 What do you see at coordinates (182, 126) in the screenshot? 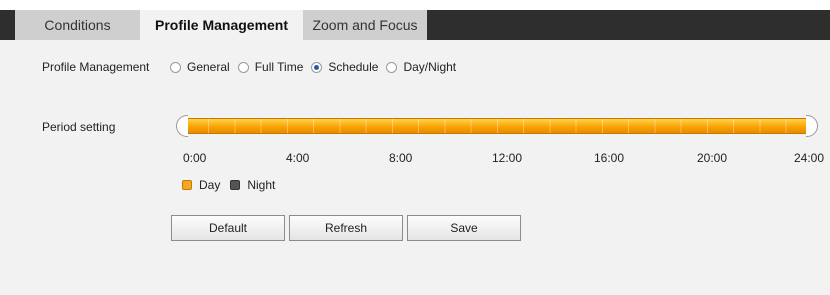
I see `timeline-start-handle` at bounding box center [182, 126].